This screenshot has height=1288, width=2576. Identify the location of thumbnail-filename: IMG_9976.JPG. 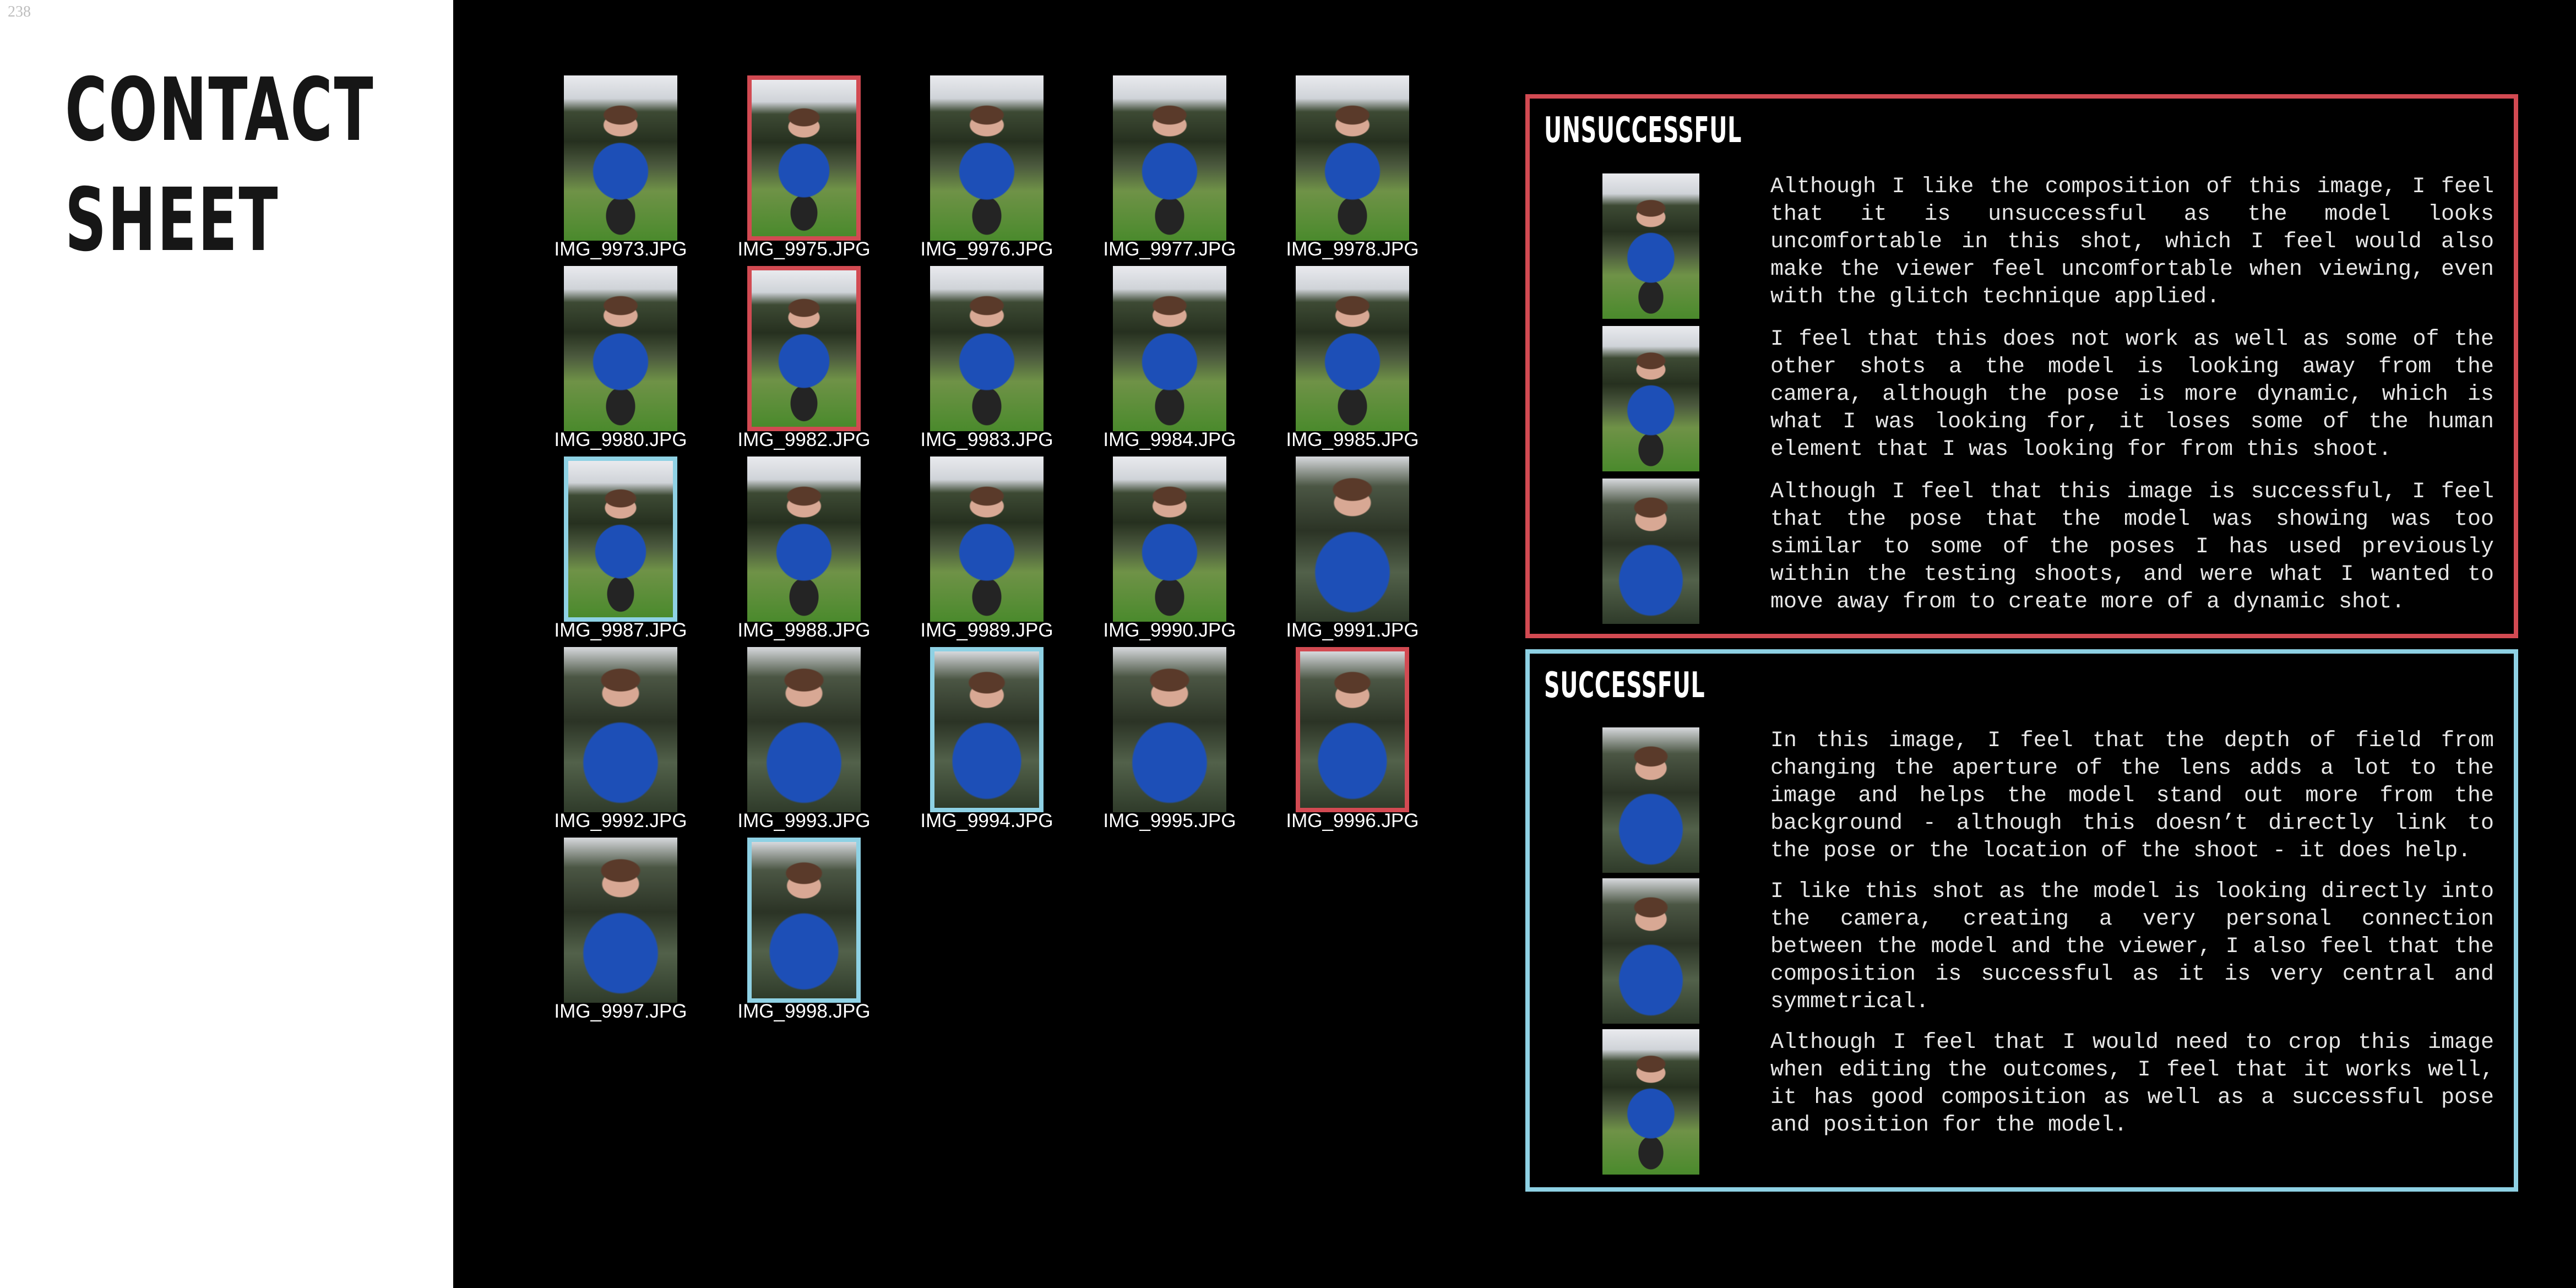
(987, 249).